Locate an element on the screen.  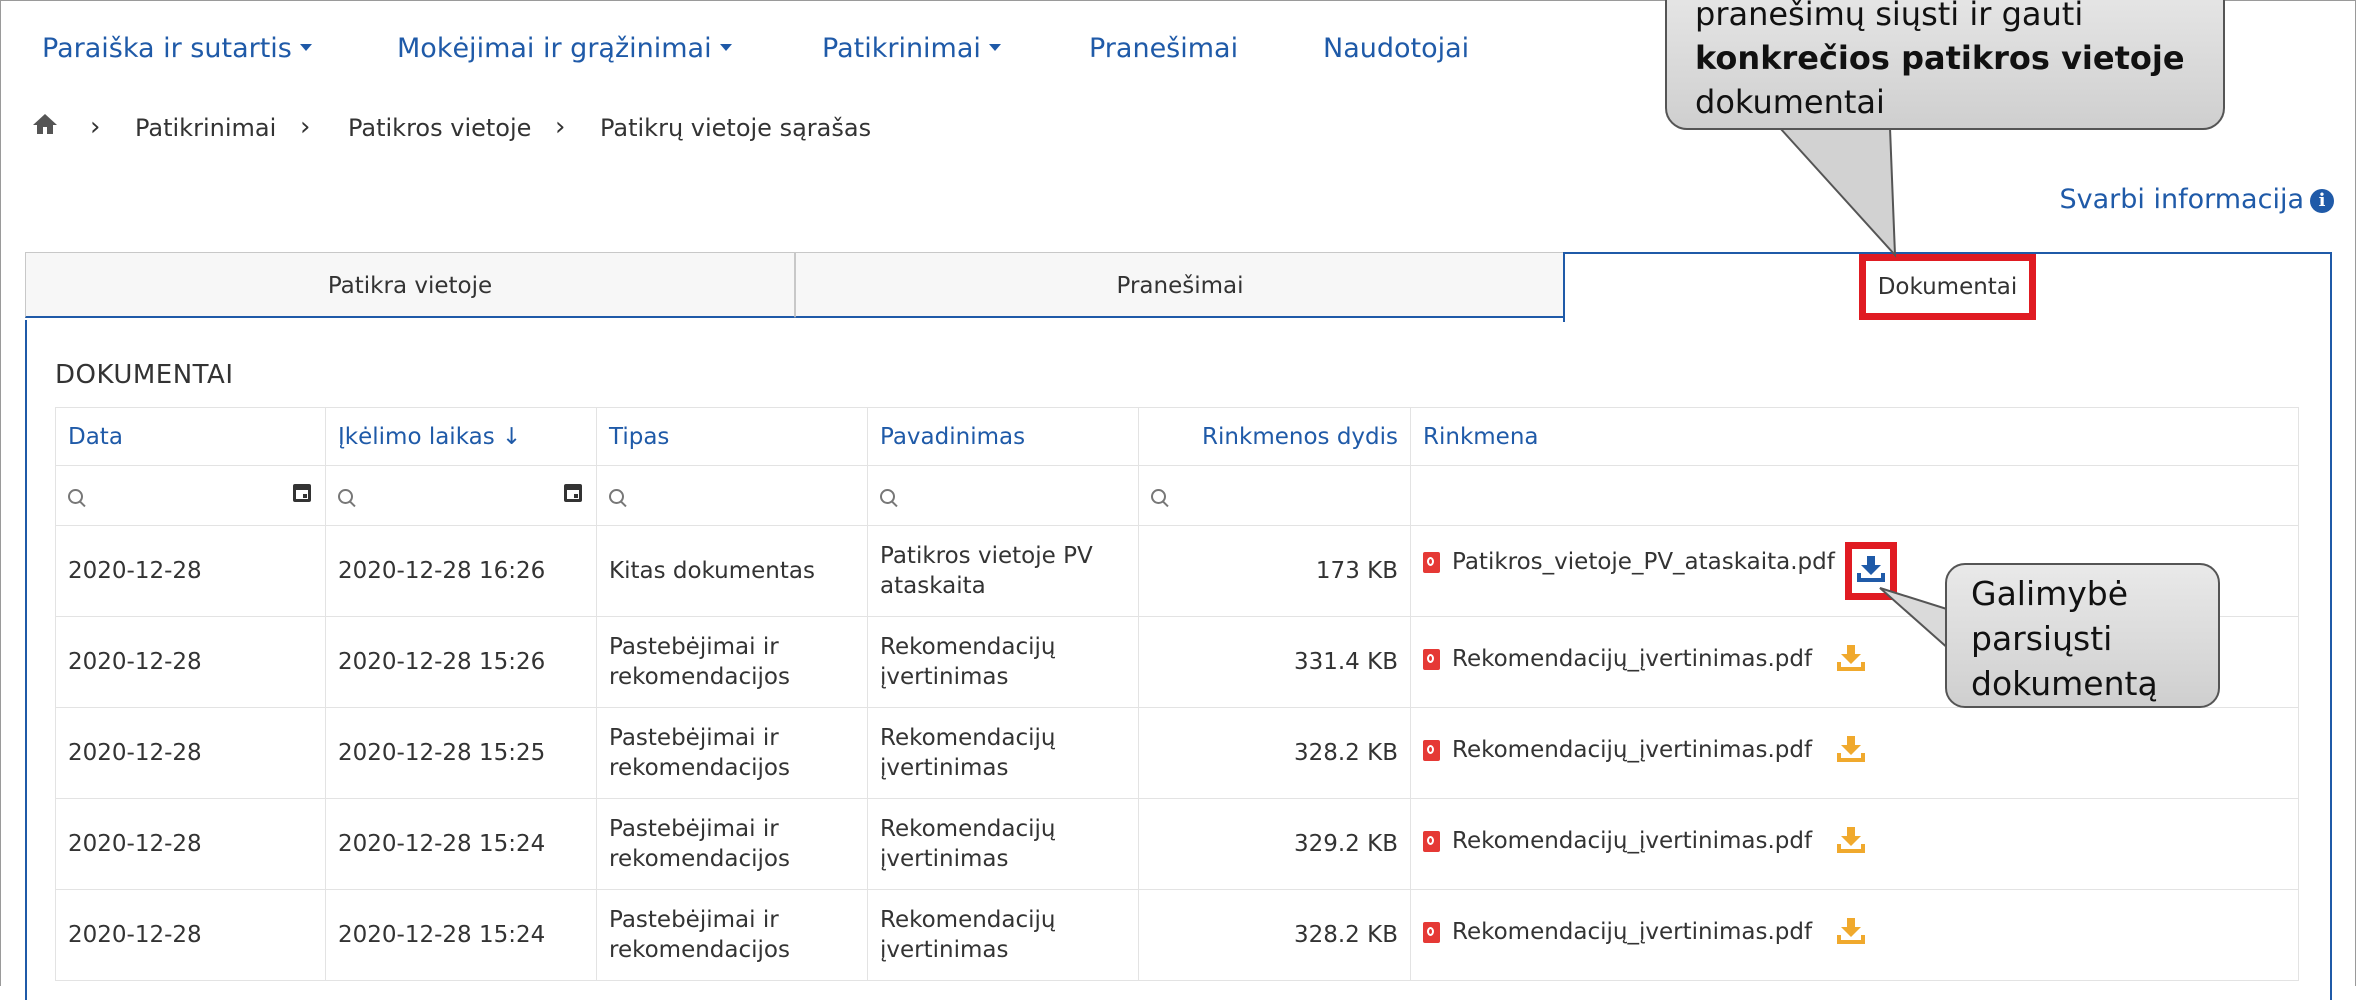
callout-download-note: Galimybė parsiųsti dokumentą is located at coordinates (2082, 635).